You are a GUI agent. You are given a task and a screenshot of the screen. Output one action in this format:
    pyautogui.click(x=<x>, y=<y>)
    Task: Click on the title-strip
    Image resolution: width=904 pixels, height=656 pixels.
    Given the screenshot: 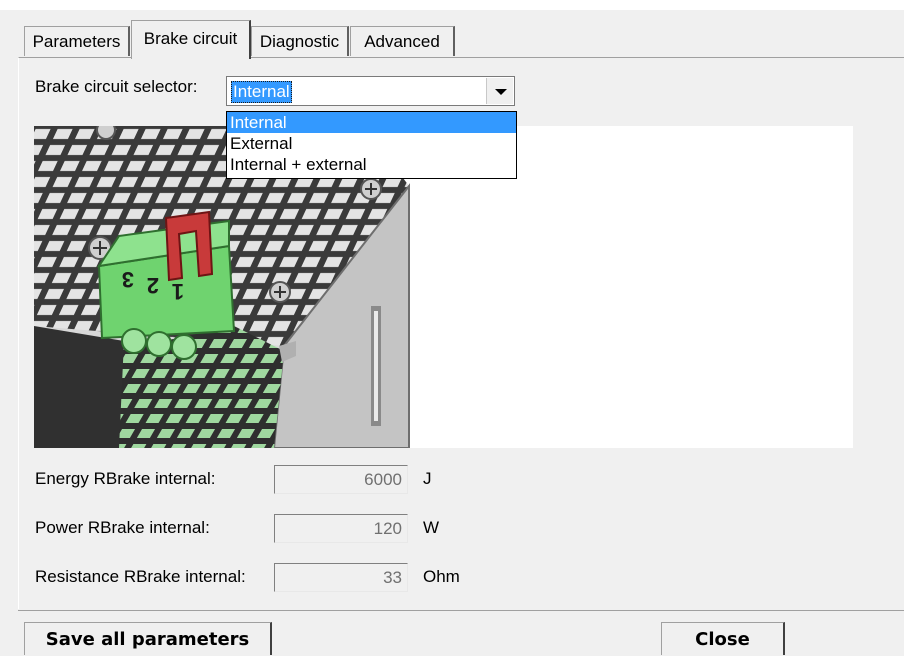 What is the action you would take?
    pyautogui.click(x=452, y=5)
    